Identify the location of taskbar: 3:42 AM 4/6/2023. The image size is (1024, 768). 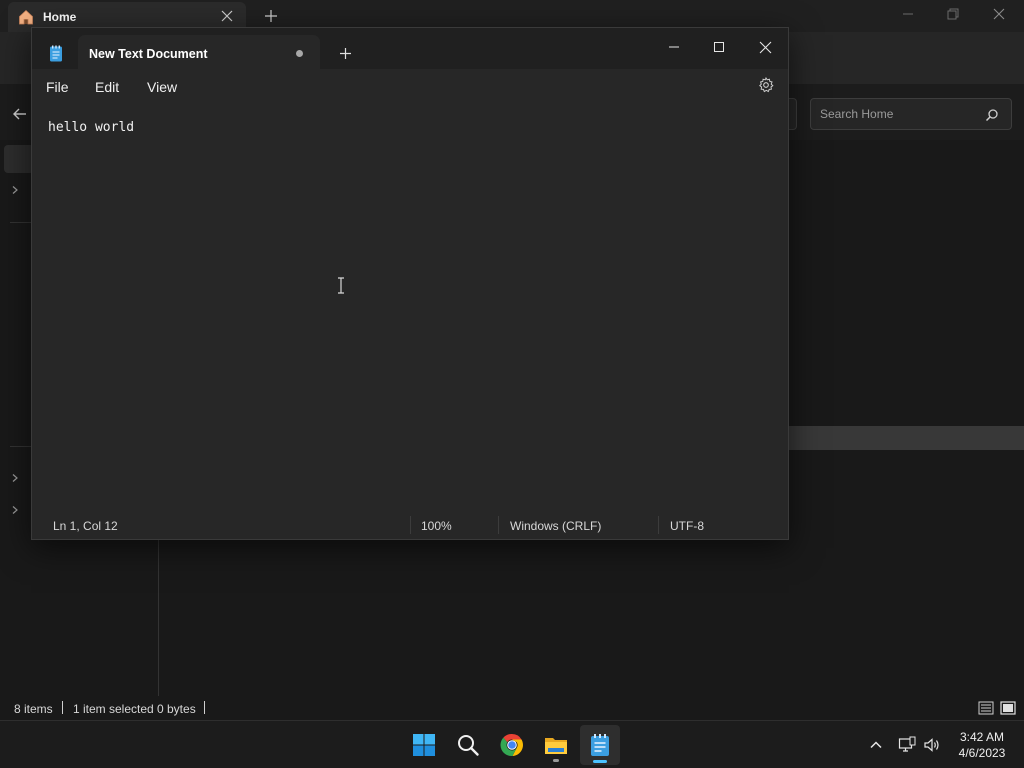
(512, 744).